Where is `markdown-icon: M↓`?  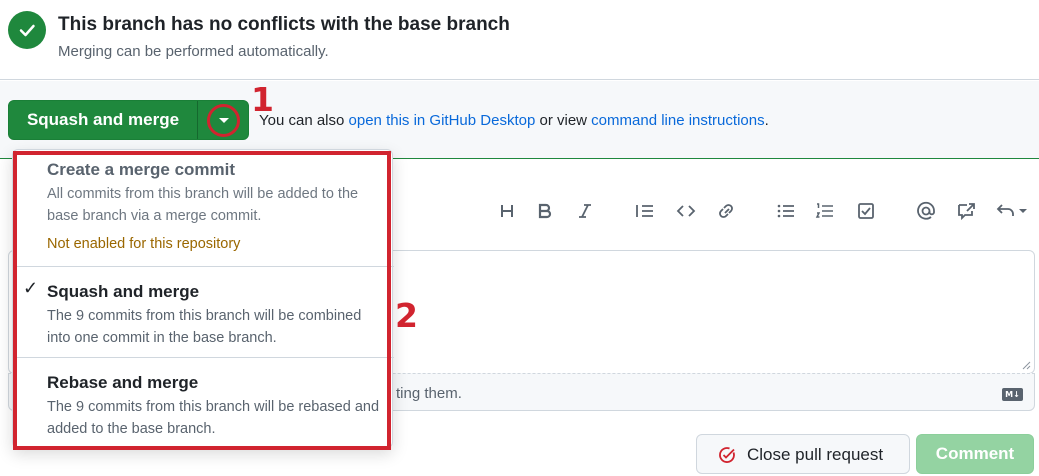
markdown-icon: M↓ is located at coordinates (1012, 394).